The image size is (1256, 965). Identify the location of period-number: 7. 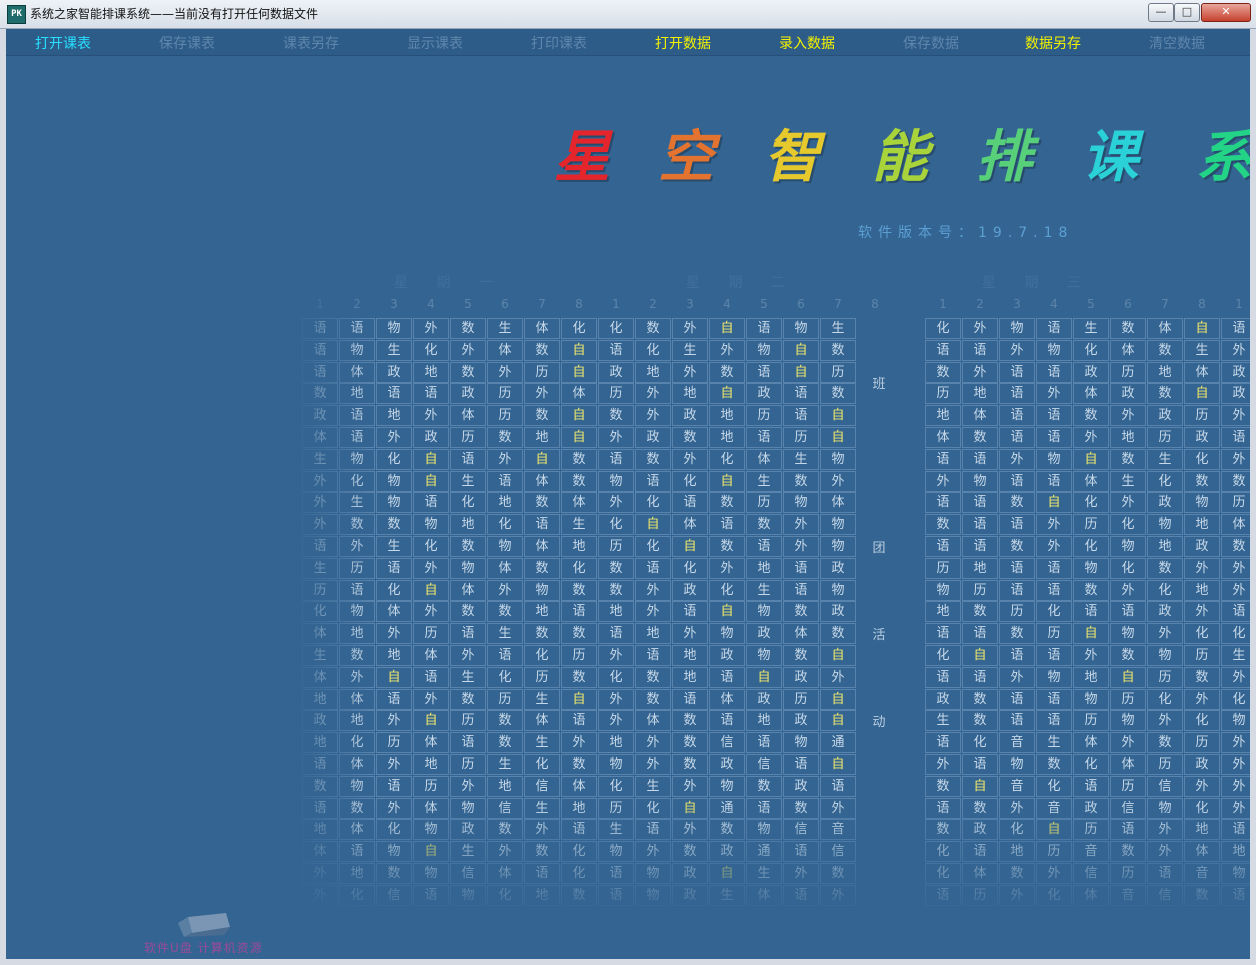
(1165, 304).